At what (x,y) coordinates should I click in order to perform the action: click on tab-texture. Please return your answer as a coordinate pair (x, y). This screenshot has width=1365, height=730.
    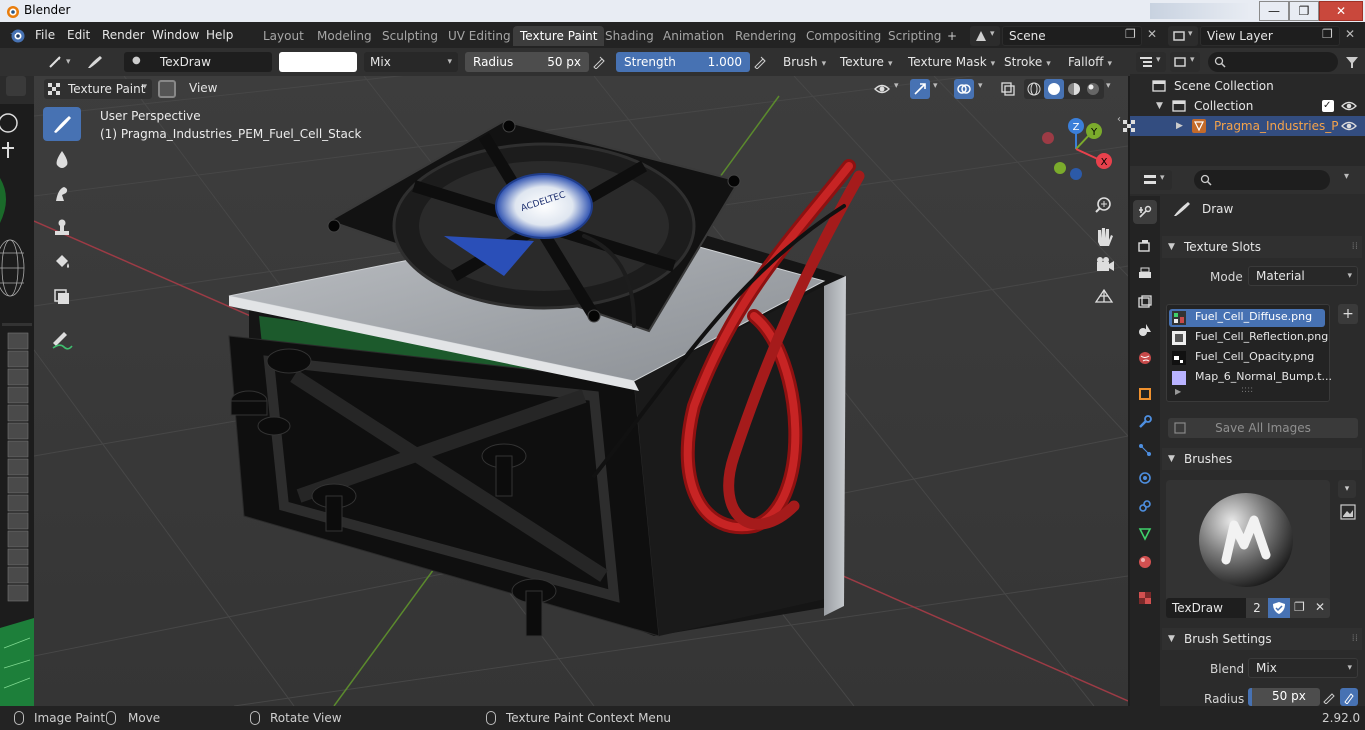
    Looking at the image, I should click on (1145, 598).